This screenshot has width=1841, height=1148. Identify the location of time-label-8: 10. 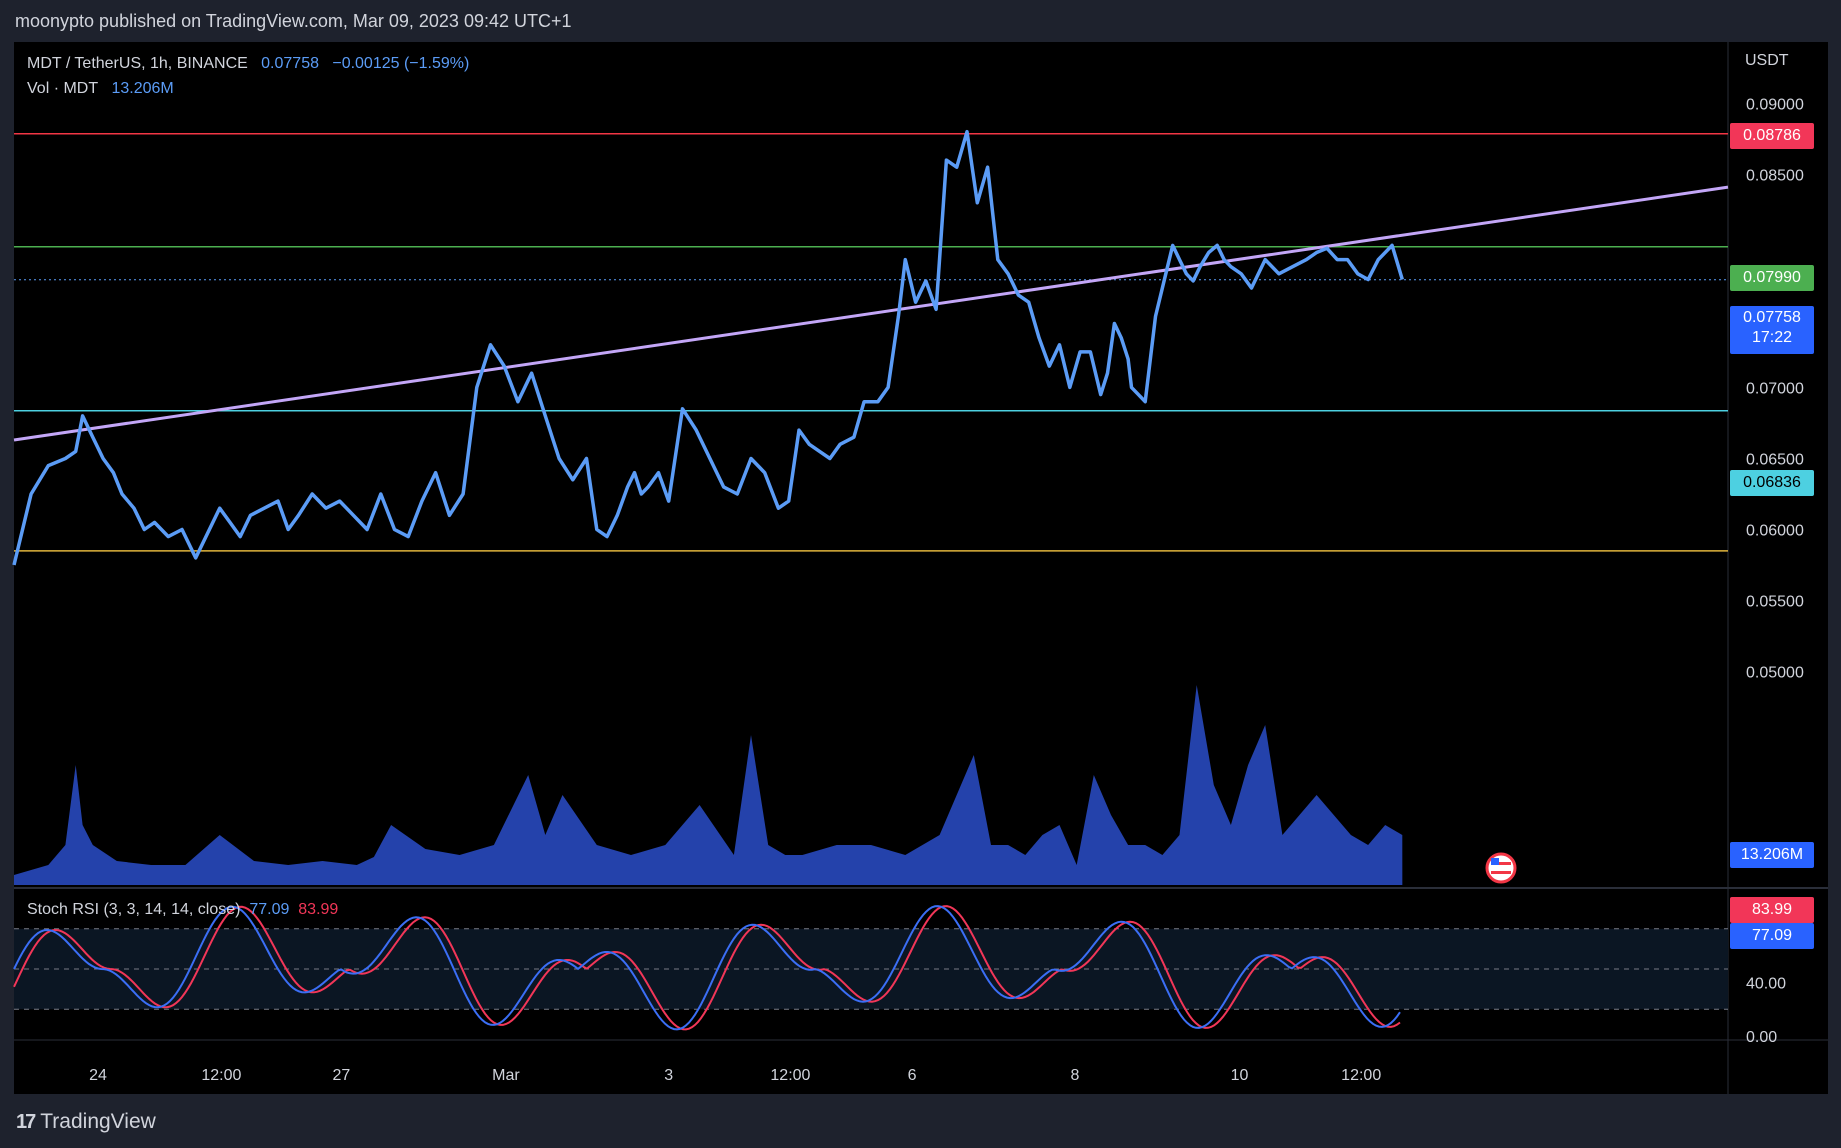
(1240, 1075).